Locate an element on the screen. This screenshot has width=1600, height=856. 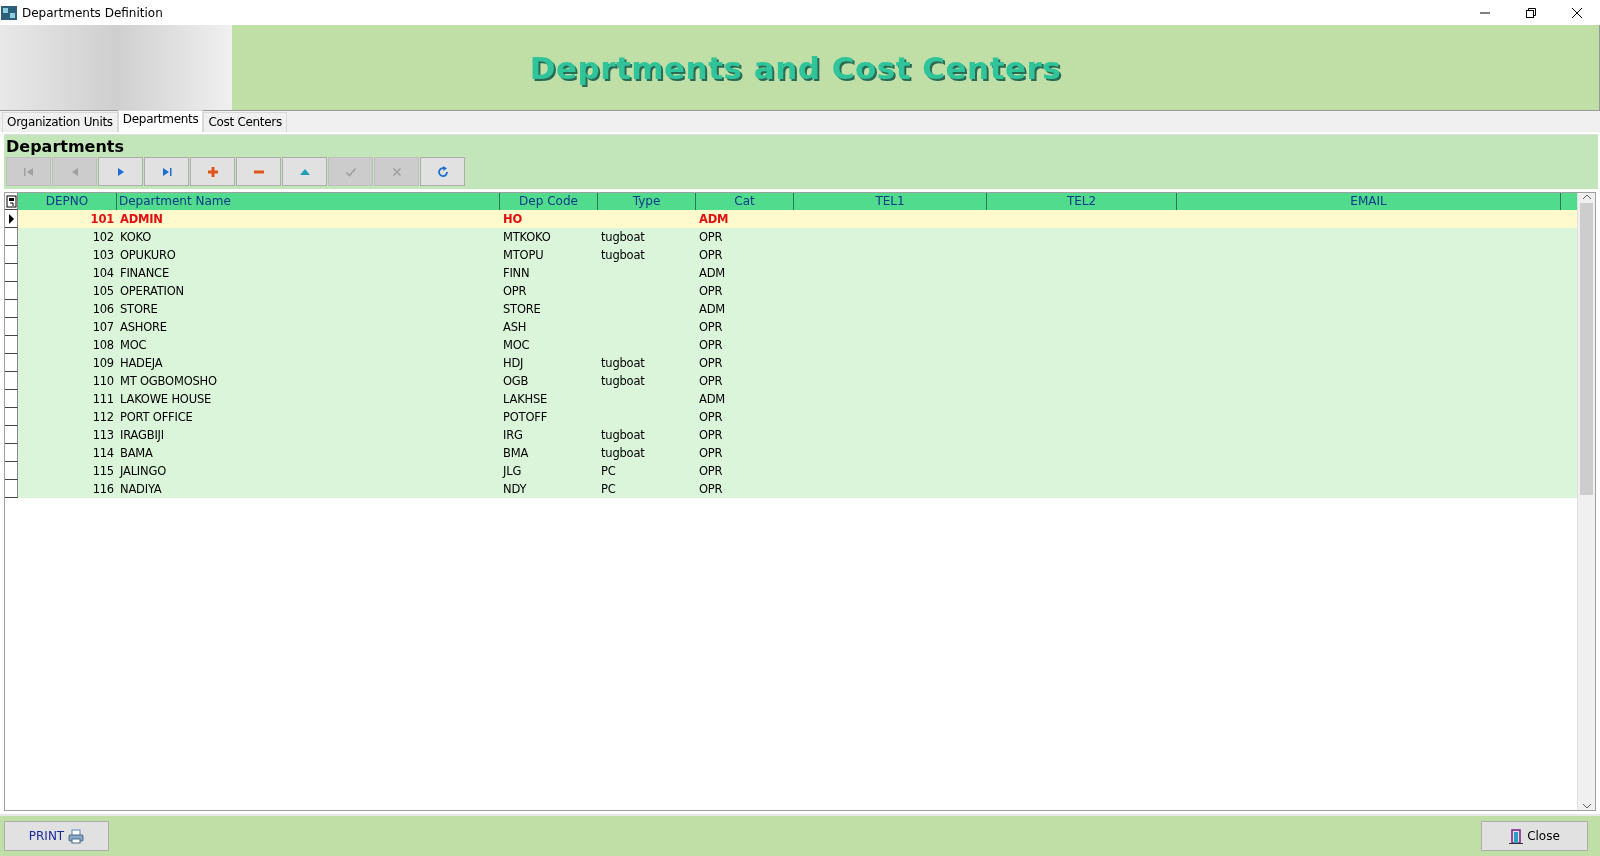
table-cell-text: POTOFF is located at coordinates (525, 417).